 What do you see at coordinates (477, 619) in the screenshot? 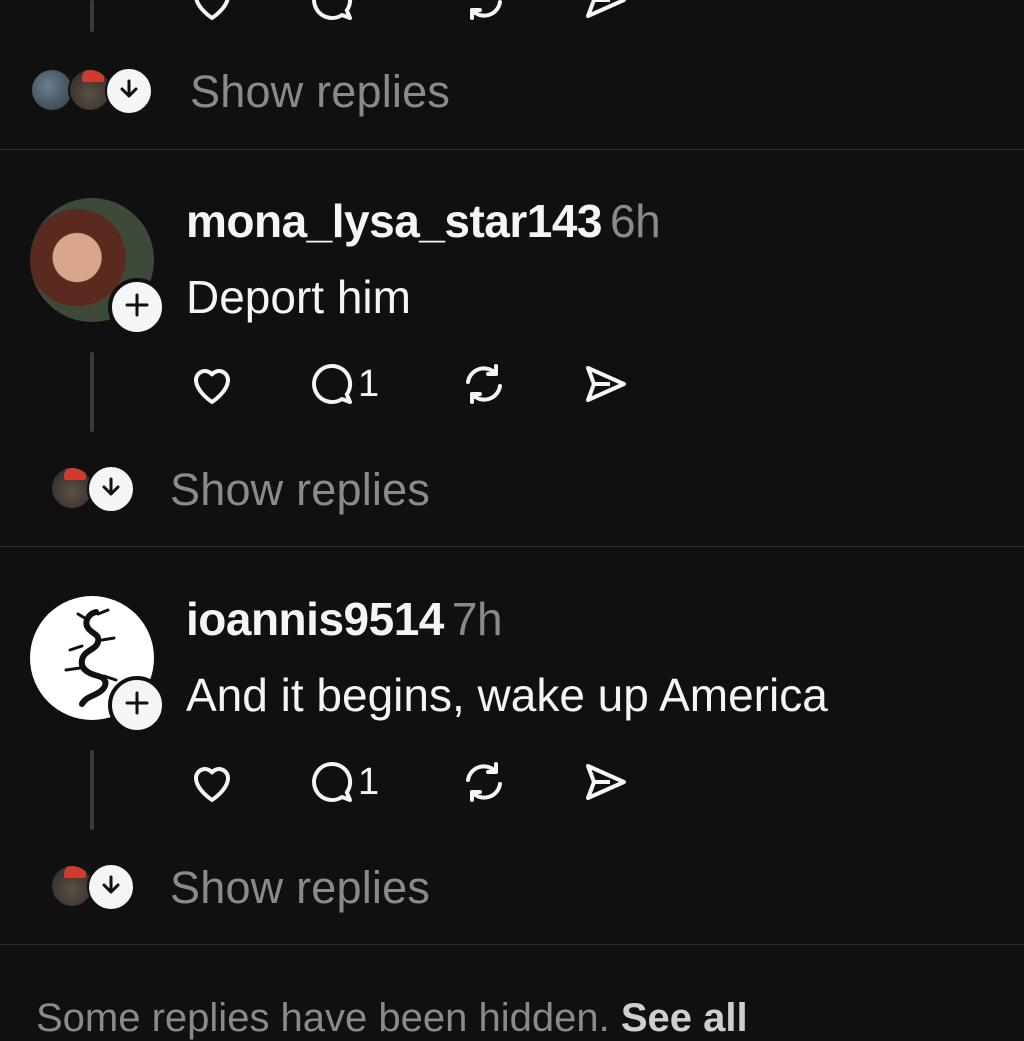
I see `timestamp: 7h` at bounding box center [477, 619].